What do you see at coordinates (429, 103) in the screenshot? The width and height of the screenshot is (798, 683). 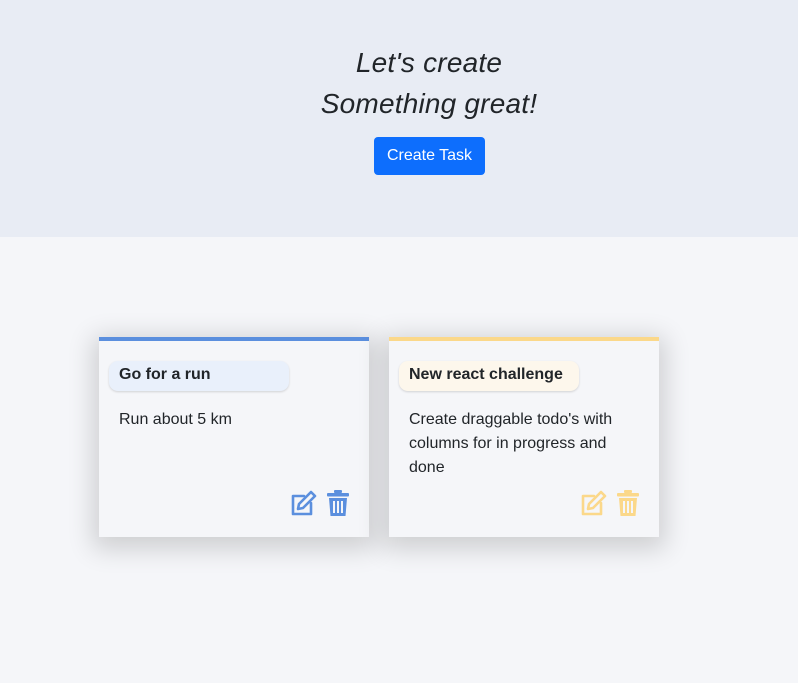 I see `hero-headline-line2: Something great!` at bounding box center [429, 103].